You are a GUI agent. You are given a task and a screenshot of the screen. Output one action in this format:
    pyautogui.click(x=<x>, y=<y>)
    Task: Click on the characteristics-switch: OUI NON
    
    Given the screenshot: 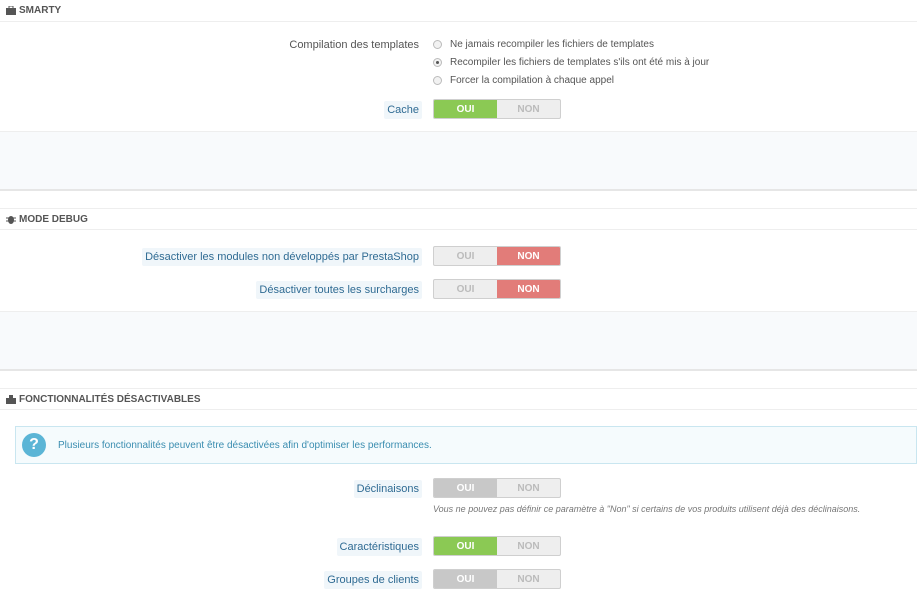 What is the action you would take?
    pyautogui.click(x=497, y=546)
    